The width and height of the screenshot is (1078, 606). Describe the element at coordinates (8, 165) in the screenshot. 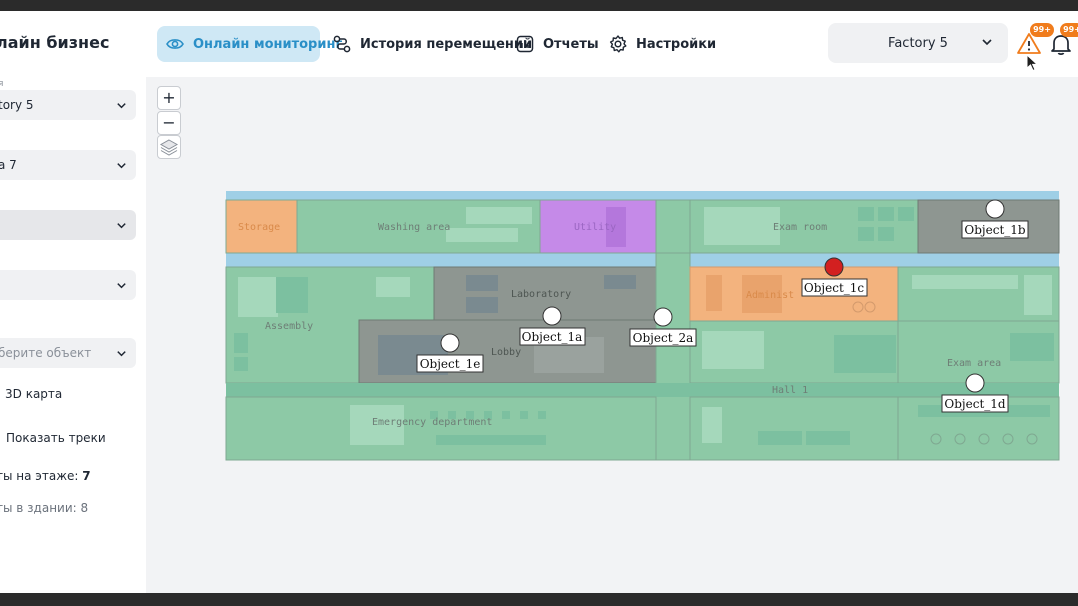

I see `floor-select-value: а 7` at that location.